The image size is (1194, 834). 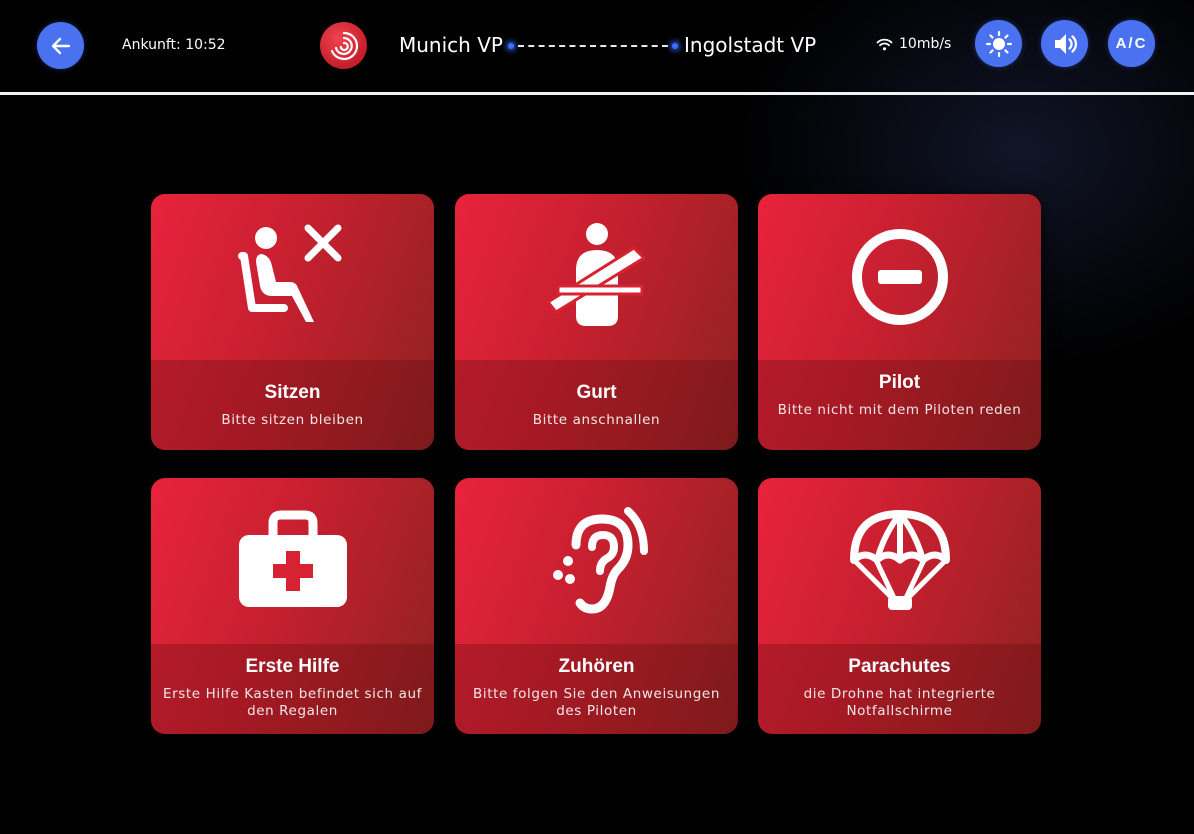 I want to click on sun-icon, so click(x=998, y=43).